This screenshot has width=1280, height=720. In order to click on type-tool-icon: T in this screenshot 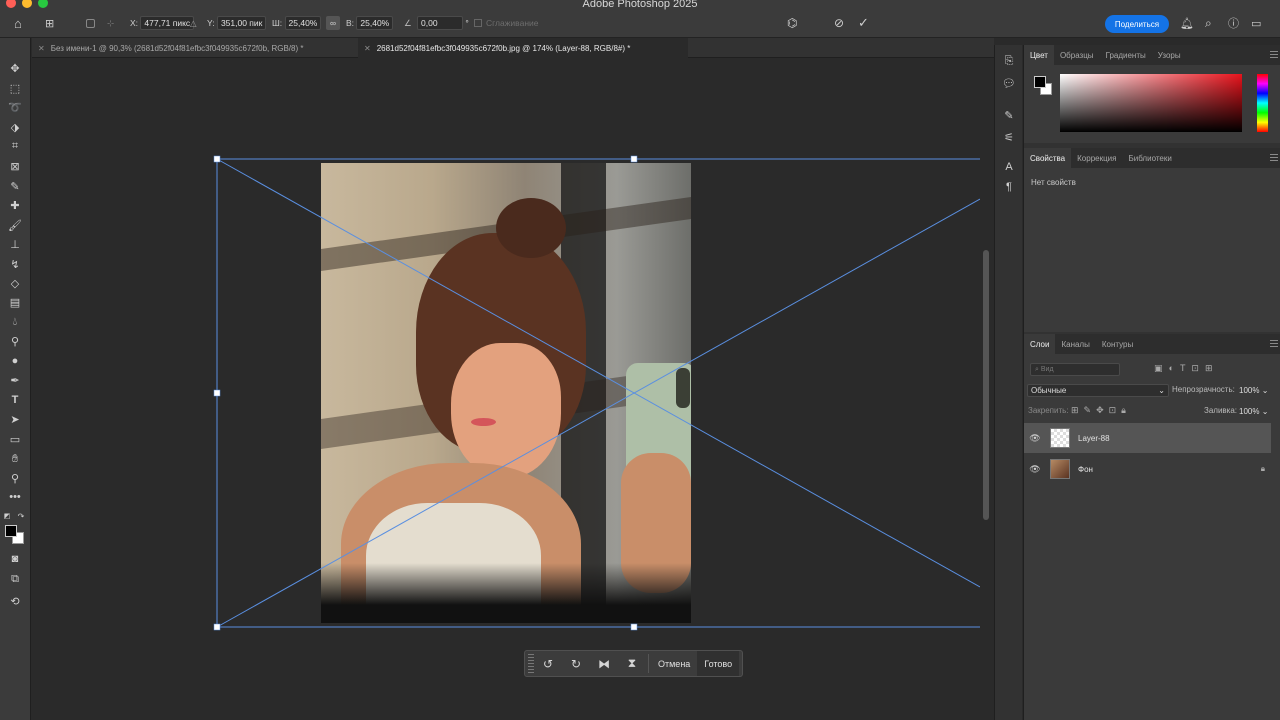, I will do `click(15, 400)`.